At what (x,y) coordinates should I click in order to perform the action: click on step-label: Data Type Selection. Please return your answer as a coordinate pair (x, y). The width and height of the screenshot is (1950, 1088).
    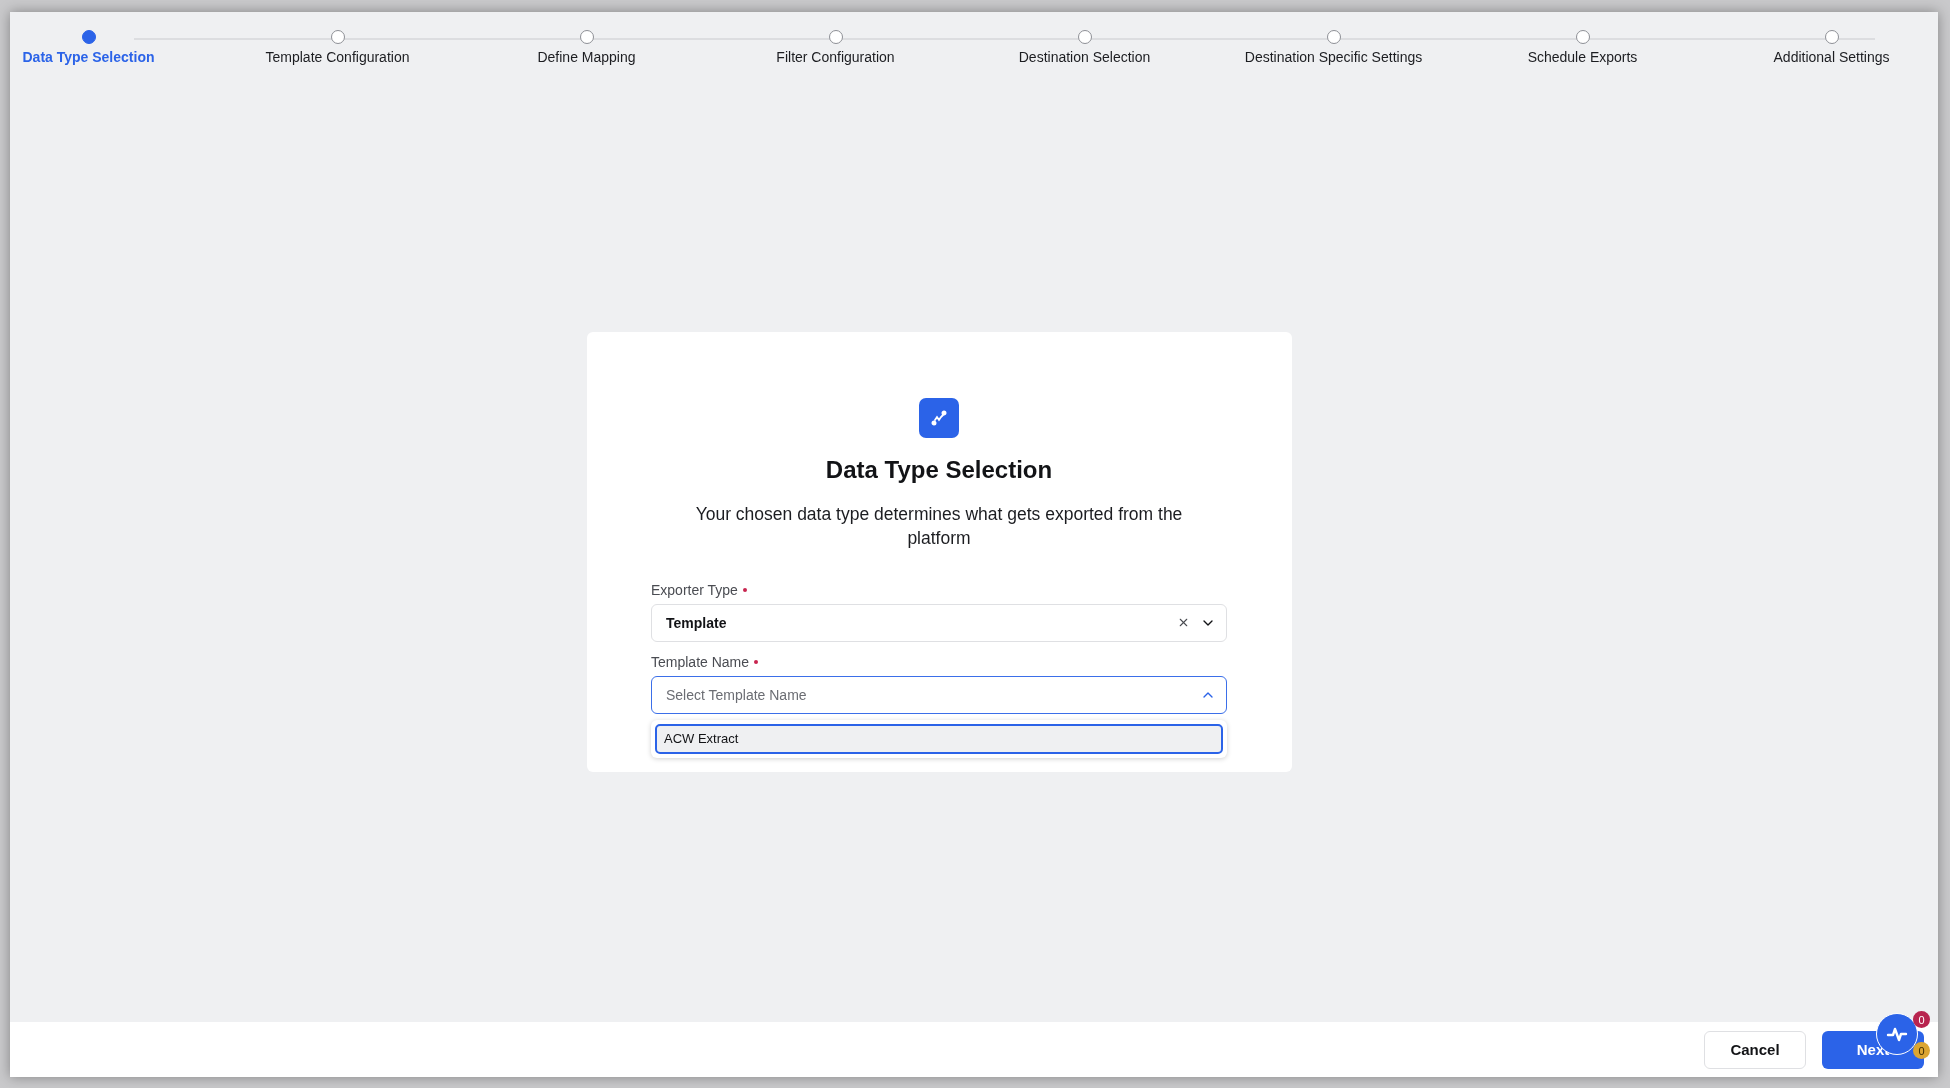
    Looking at the image, I should click on (88, 57).